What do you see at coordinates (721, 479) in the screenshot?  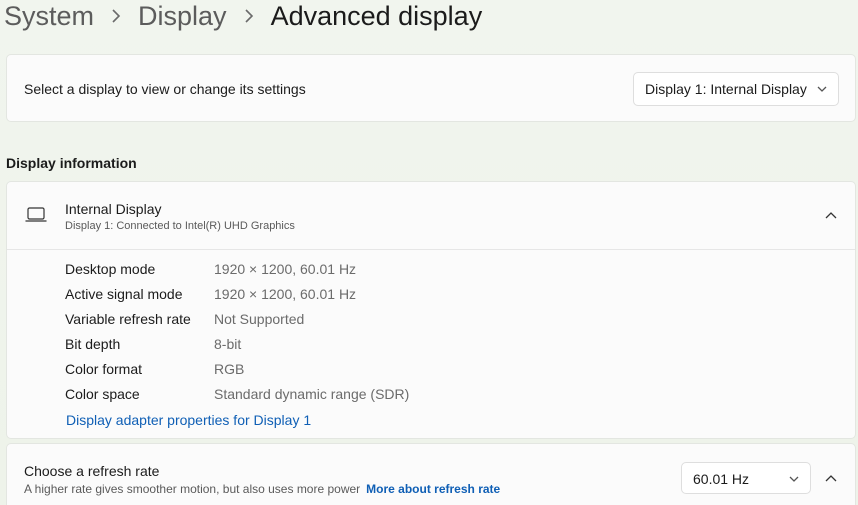 I see `refresh-rate-value: 60.01 Hz` at bounding box center [721, 479].